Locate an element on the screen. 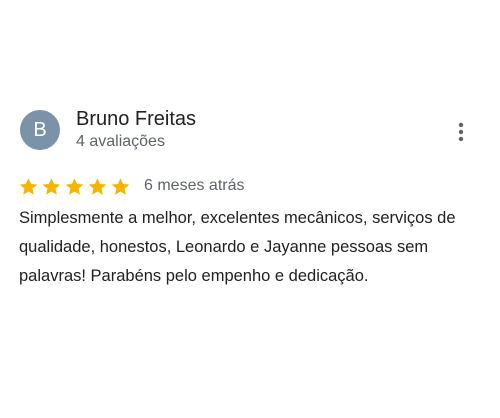  review-count: 4 avaliações is located at coordinates (120, 142).